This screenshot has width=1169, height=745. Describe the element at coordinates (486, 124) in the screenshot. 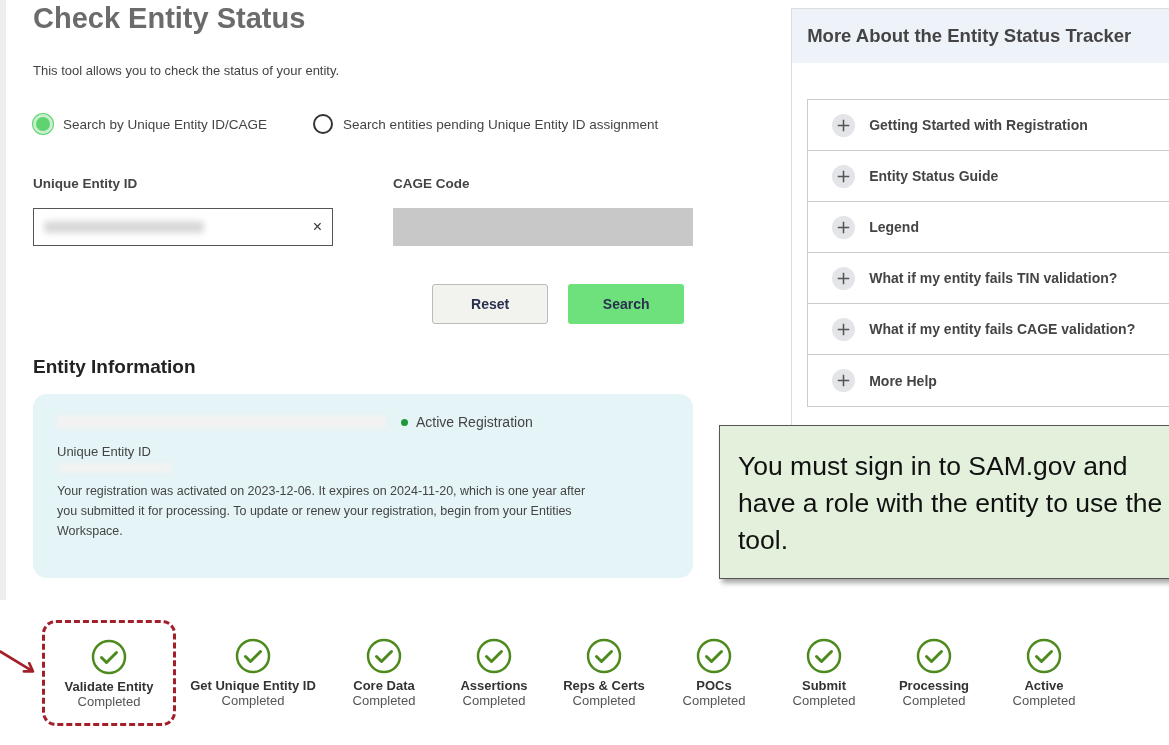

I see `search-mode-radio: Search entities pending Unique Entity ID assignment` at that location.